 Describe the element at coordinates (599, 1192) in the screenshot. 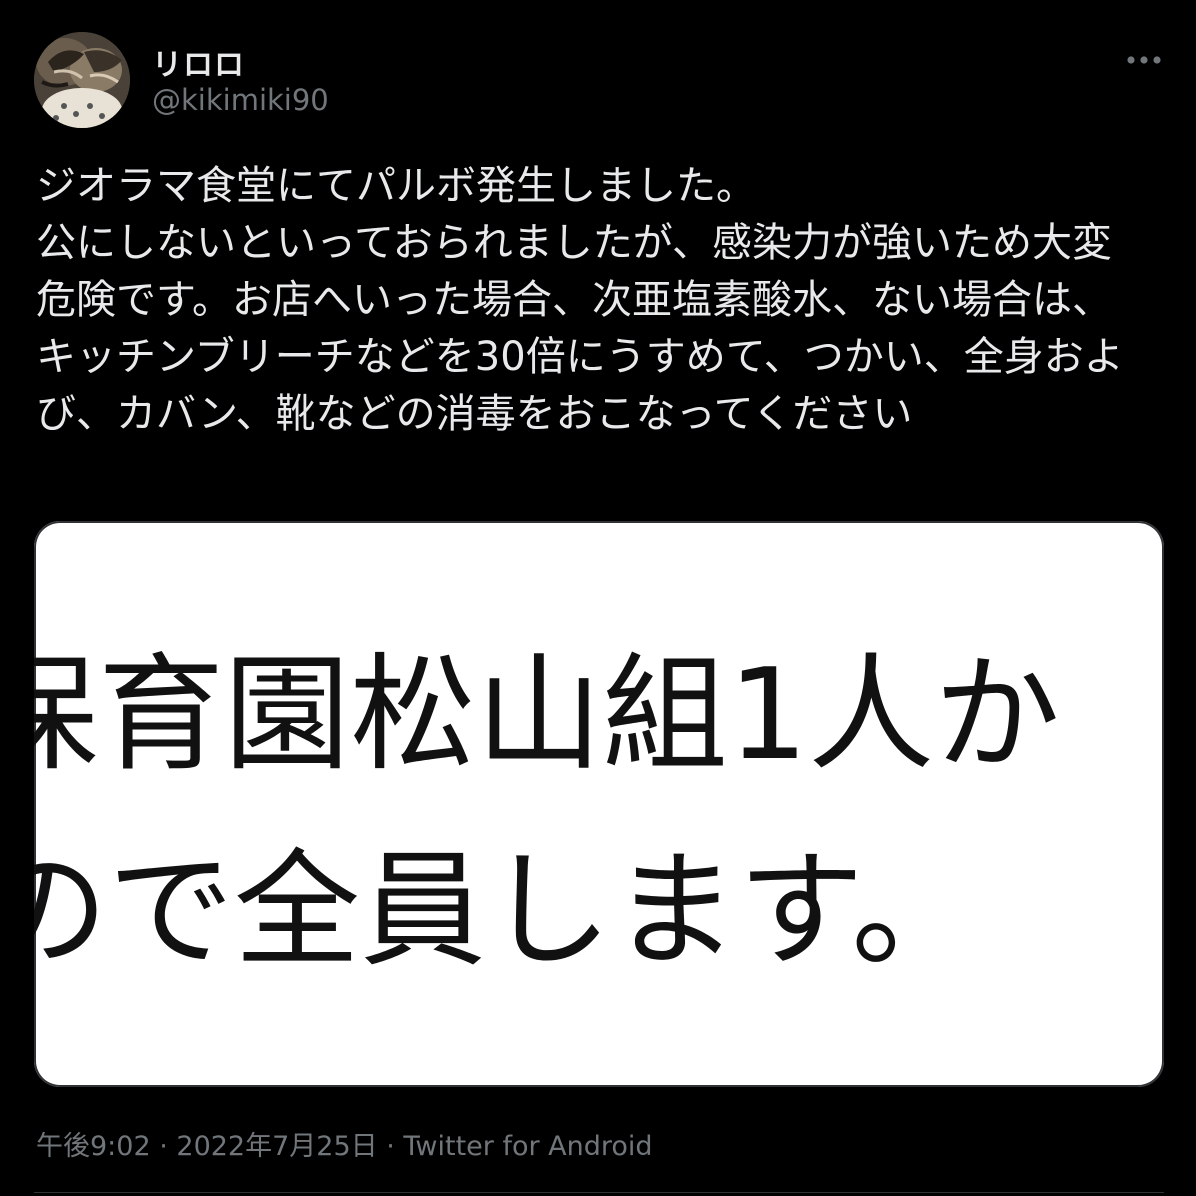

I see `divider` at that location.